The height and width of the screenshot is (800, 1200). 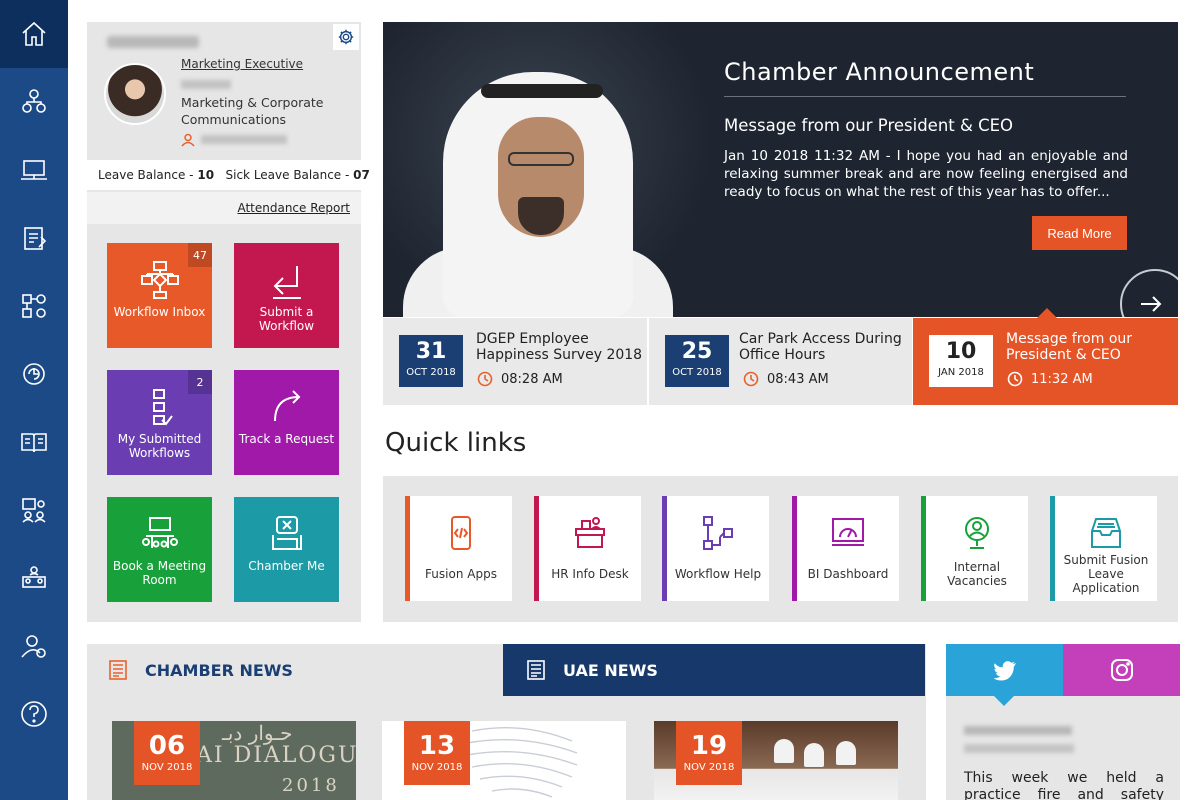 What do you see at coordinates (159, 573) in the screenshot?
I see `tile-label: Book a Meeting Room` at bounding box center [159, 573].